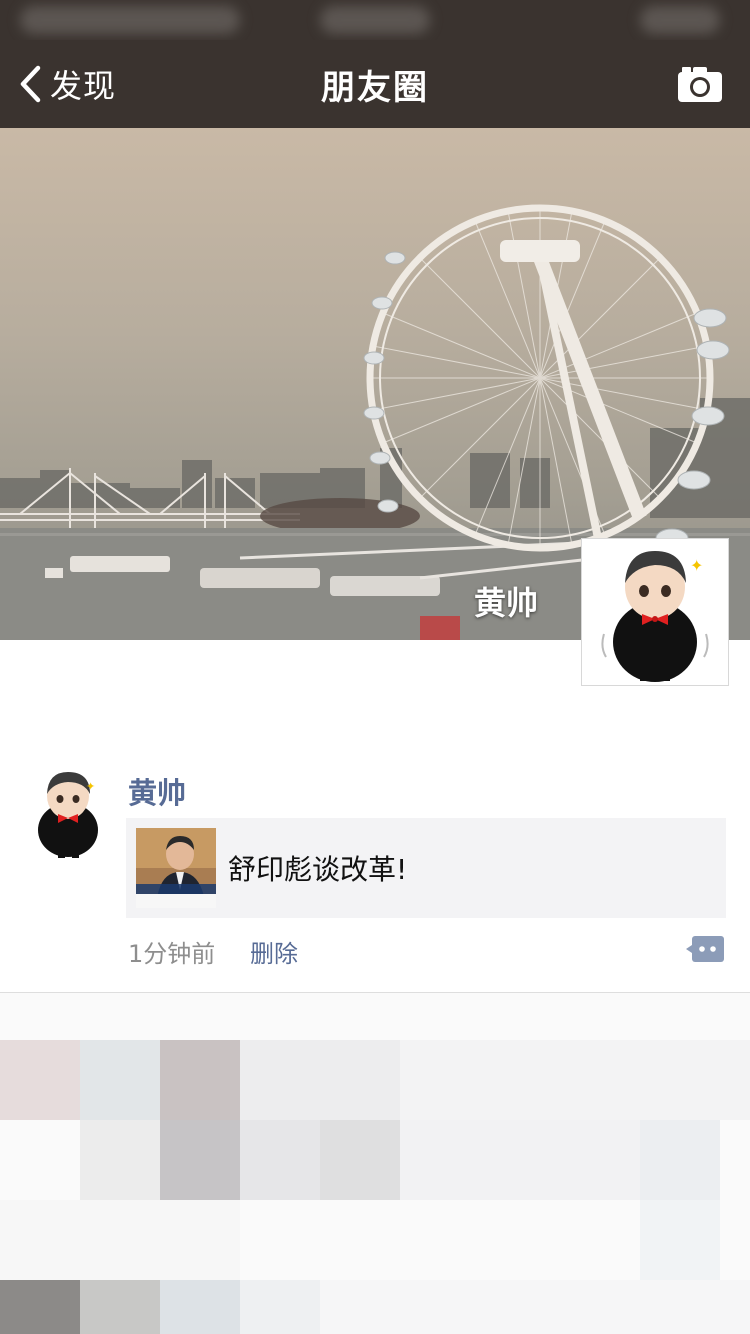 Image resolution: width=750 pixels, height=1334 pixels. Describe the element at coordinates (700, 84) in the screenshot. I see `camera-icon` at that location.